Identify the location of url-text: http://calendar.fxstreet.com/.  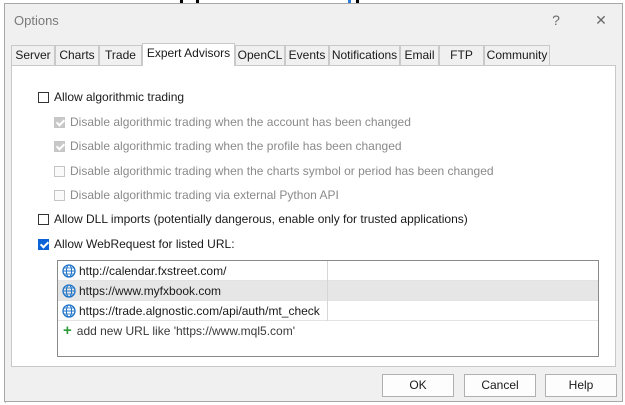
(153, 270).